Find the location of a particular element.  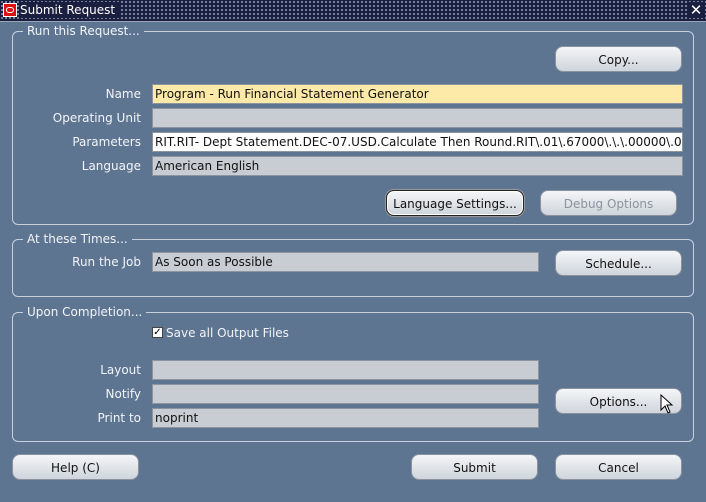

language-label: Language is located at coordinates (111, 166).